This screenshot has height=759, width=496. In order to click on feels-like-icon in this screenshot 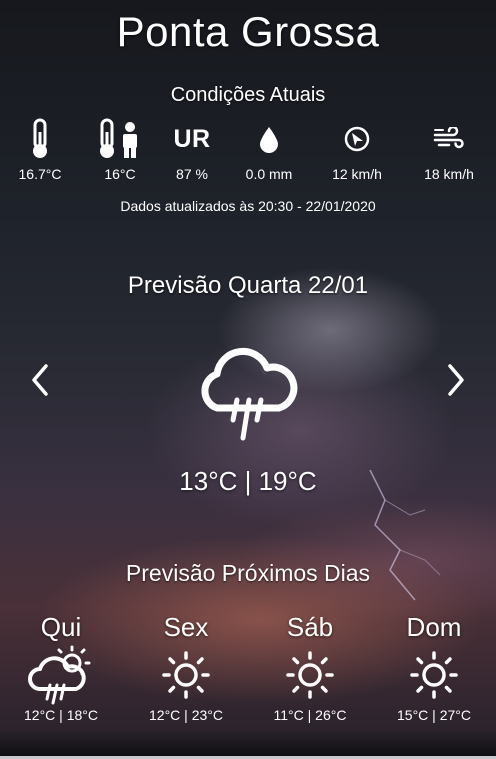, I will do `click(118, 138)`.